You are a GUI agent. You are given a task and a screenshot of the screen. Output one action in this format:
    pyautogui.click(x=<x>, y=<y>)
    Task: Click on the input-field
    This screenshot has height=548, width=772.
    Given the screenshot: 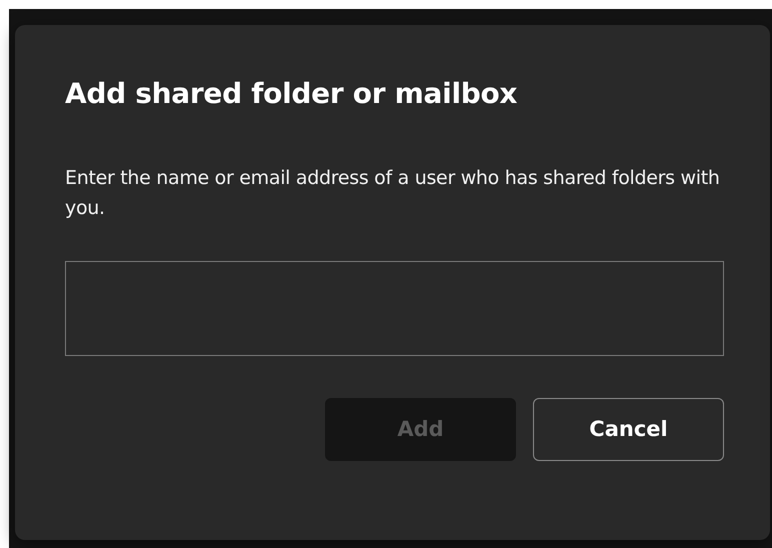 What is the action you would take?
    pyautogui.click(x=394, y=308)
    